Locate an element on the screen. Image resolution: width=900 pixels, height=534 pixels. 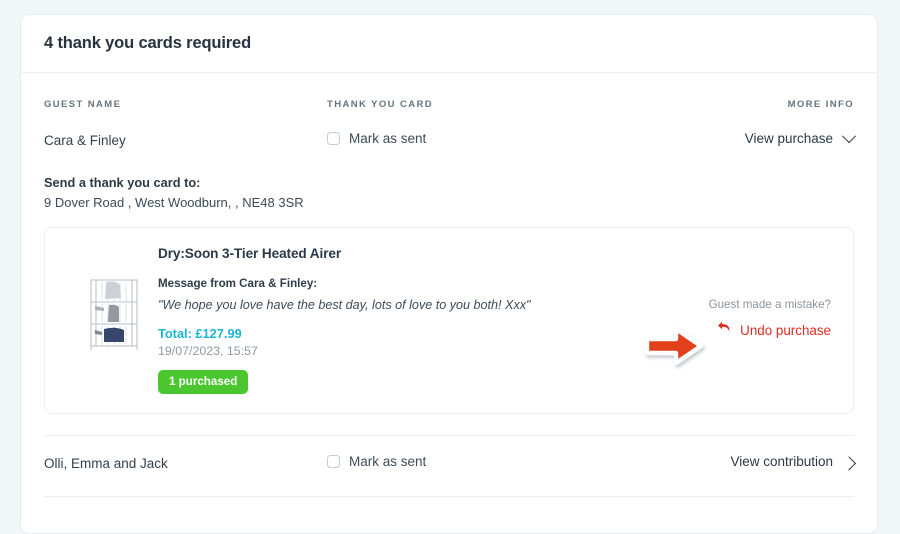
page-title: 4 thank you cards required is located at coordinates (147, 43).